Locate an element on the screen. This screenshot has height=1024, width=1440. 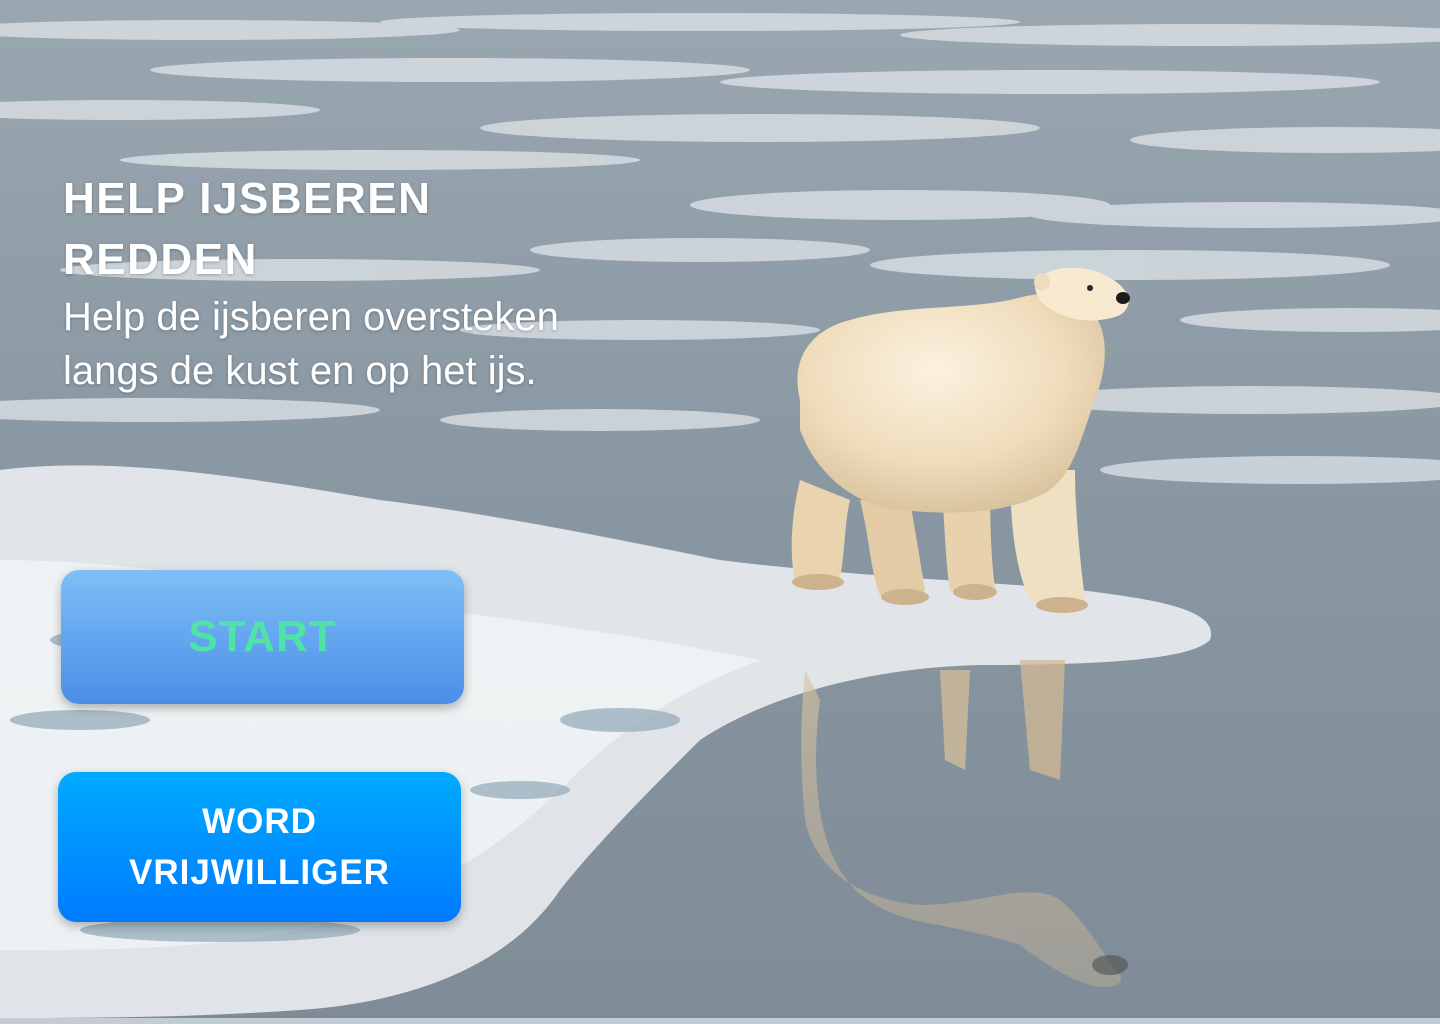
page-title: HELP IJSBEREN REDDEN is located at coordinates (247, 229).